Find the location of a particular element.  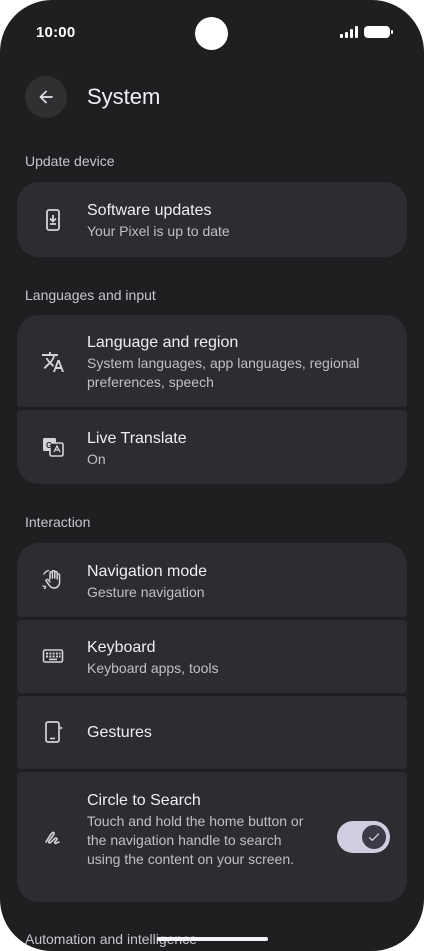

item-title: Language and region is located at coordinates (163, 342).